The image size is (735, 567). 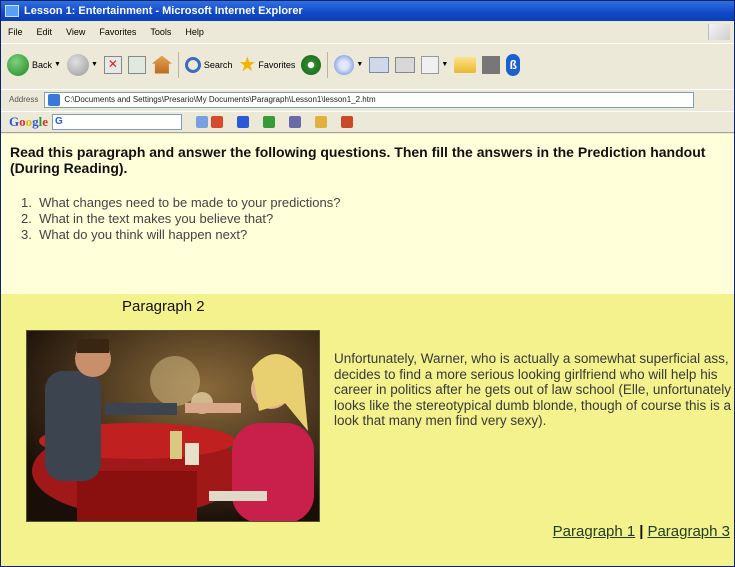 I want to click on dinner-scene-image, so click(x=173, y=426).